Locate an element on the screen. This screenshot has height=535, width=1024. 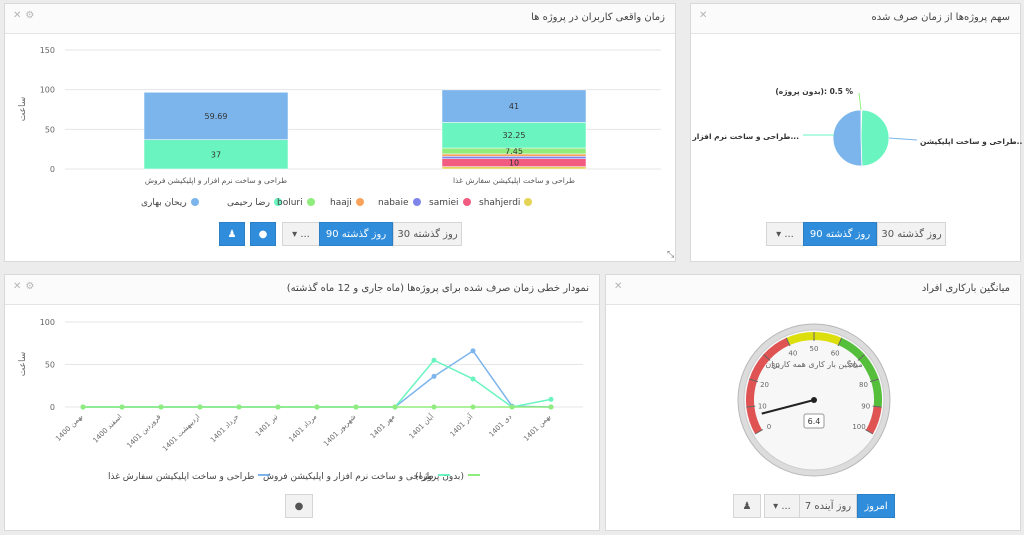
gauge-pivot is located at coordinates (814, 400).